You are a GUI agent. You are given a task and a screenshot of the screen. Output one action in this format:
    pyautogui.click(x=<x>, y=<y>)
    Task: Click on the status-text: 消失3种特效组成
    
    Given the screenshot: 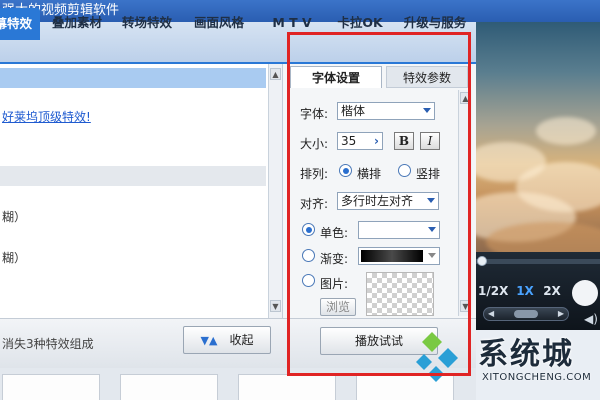 What is the action you would take?
    pyautogui.click(x=48, y=344)
    